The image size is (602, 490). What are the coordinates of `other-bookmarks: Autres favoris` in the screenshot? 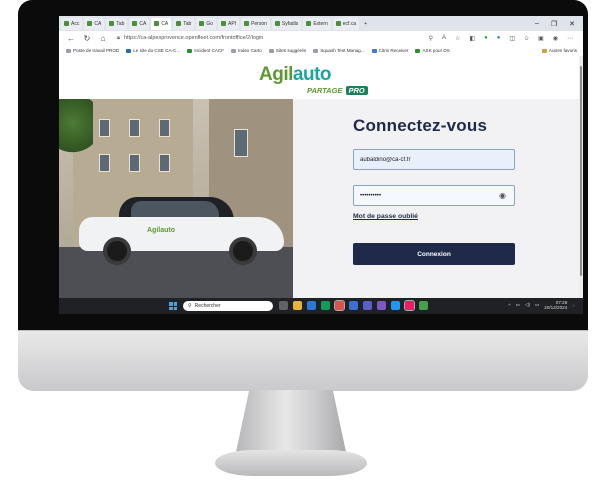 It's located at (559, 50).